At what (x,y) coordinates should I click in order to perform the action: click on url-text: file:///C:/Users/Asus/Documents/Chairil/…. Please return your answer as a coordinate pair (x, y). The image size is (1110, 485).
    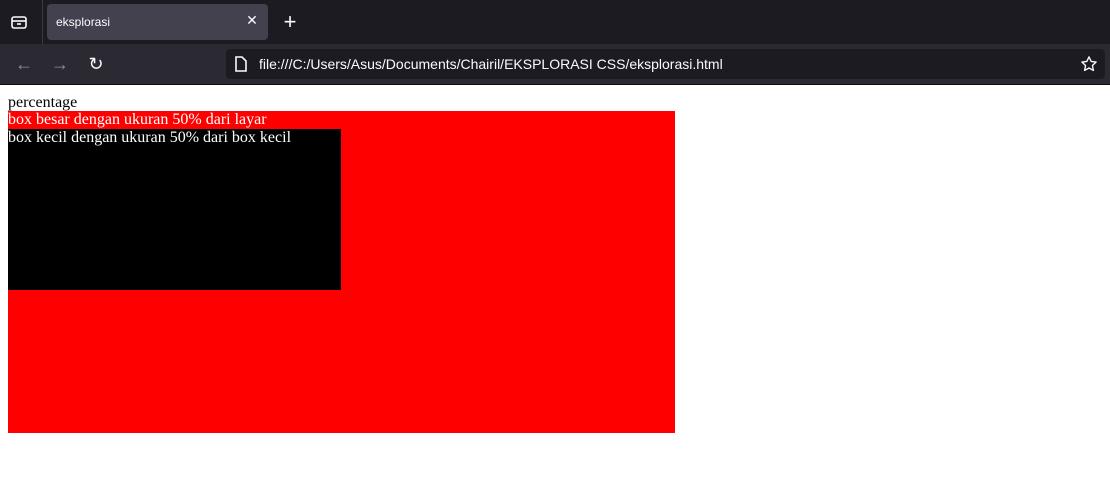
    Looking at the image, I should click on (491, 64).